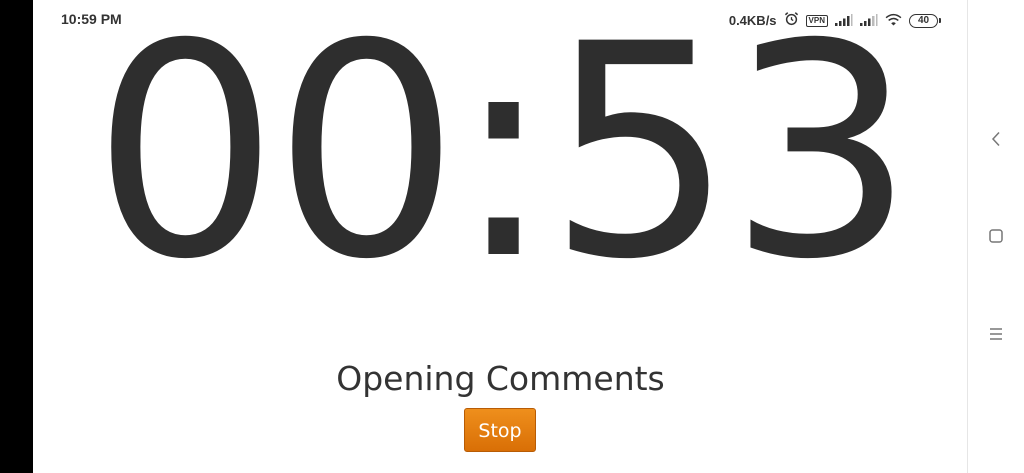  I want to click on segment-label: Opening Comments, so click(500, 378).